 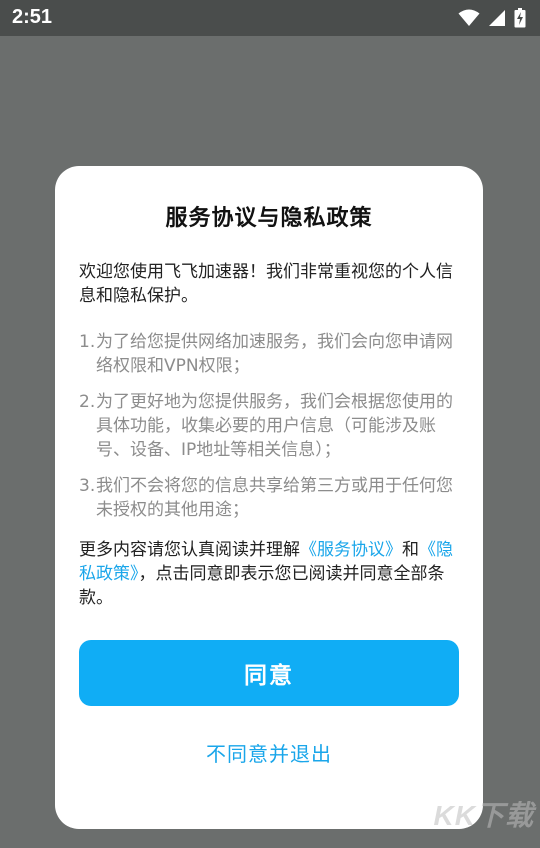 I want to click on list-item: 3. 我们不会将您的信息共享给第三方或用于任何您未授权的其他用途；, so click(x=271, y=498).